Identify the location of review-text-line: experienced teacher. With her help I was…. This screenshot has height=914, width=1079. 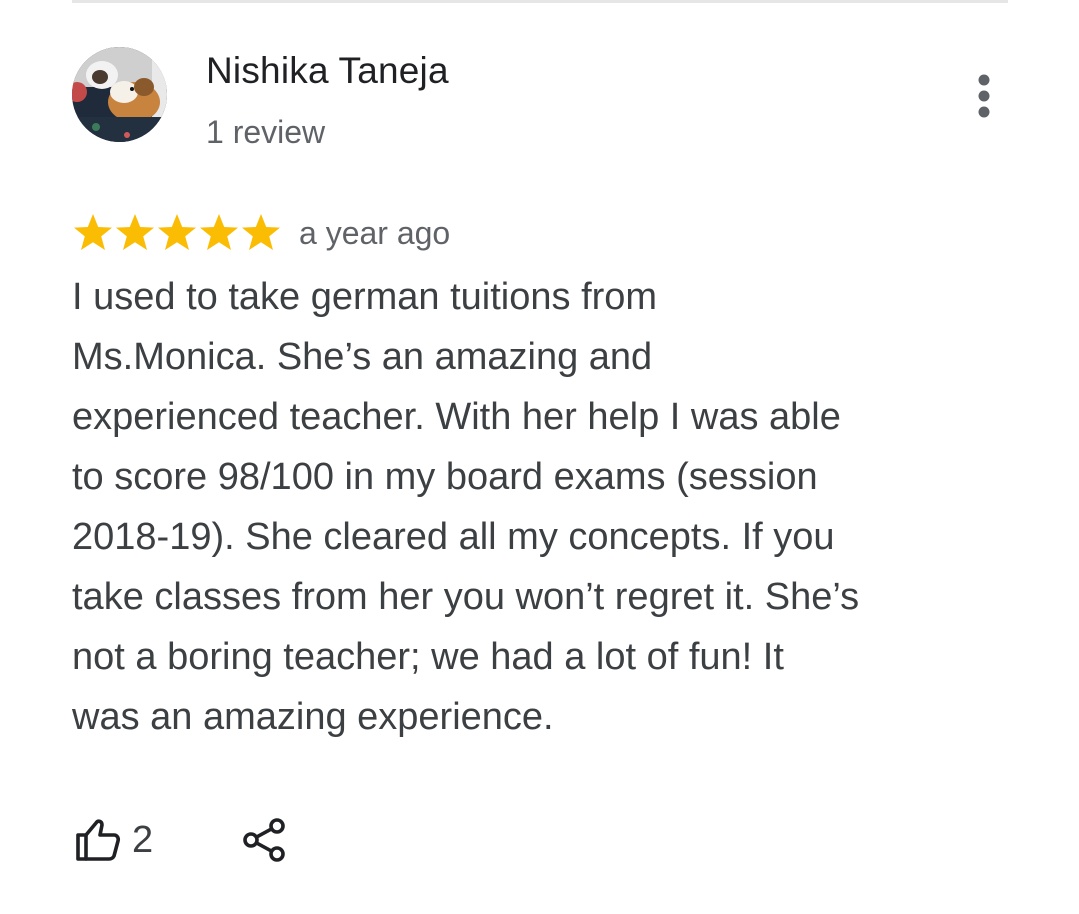
(456, 417).